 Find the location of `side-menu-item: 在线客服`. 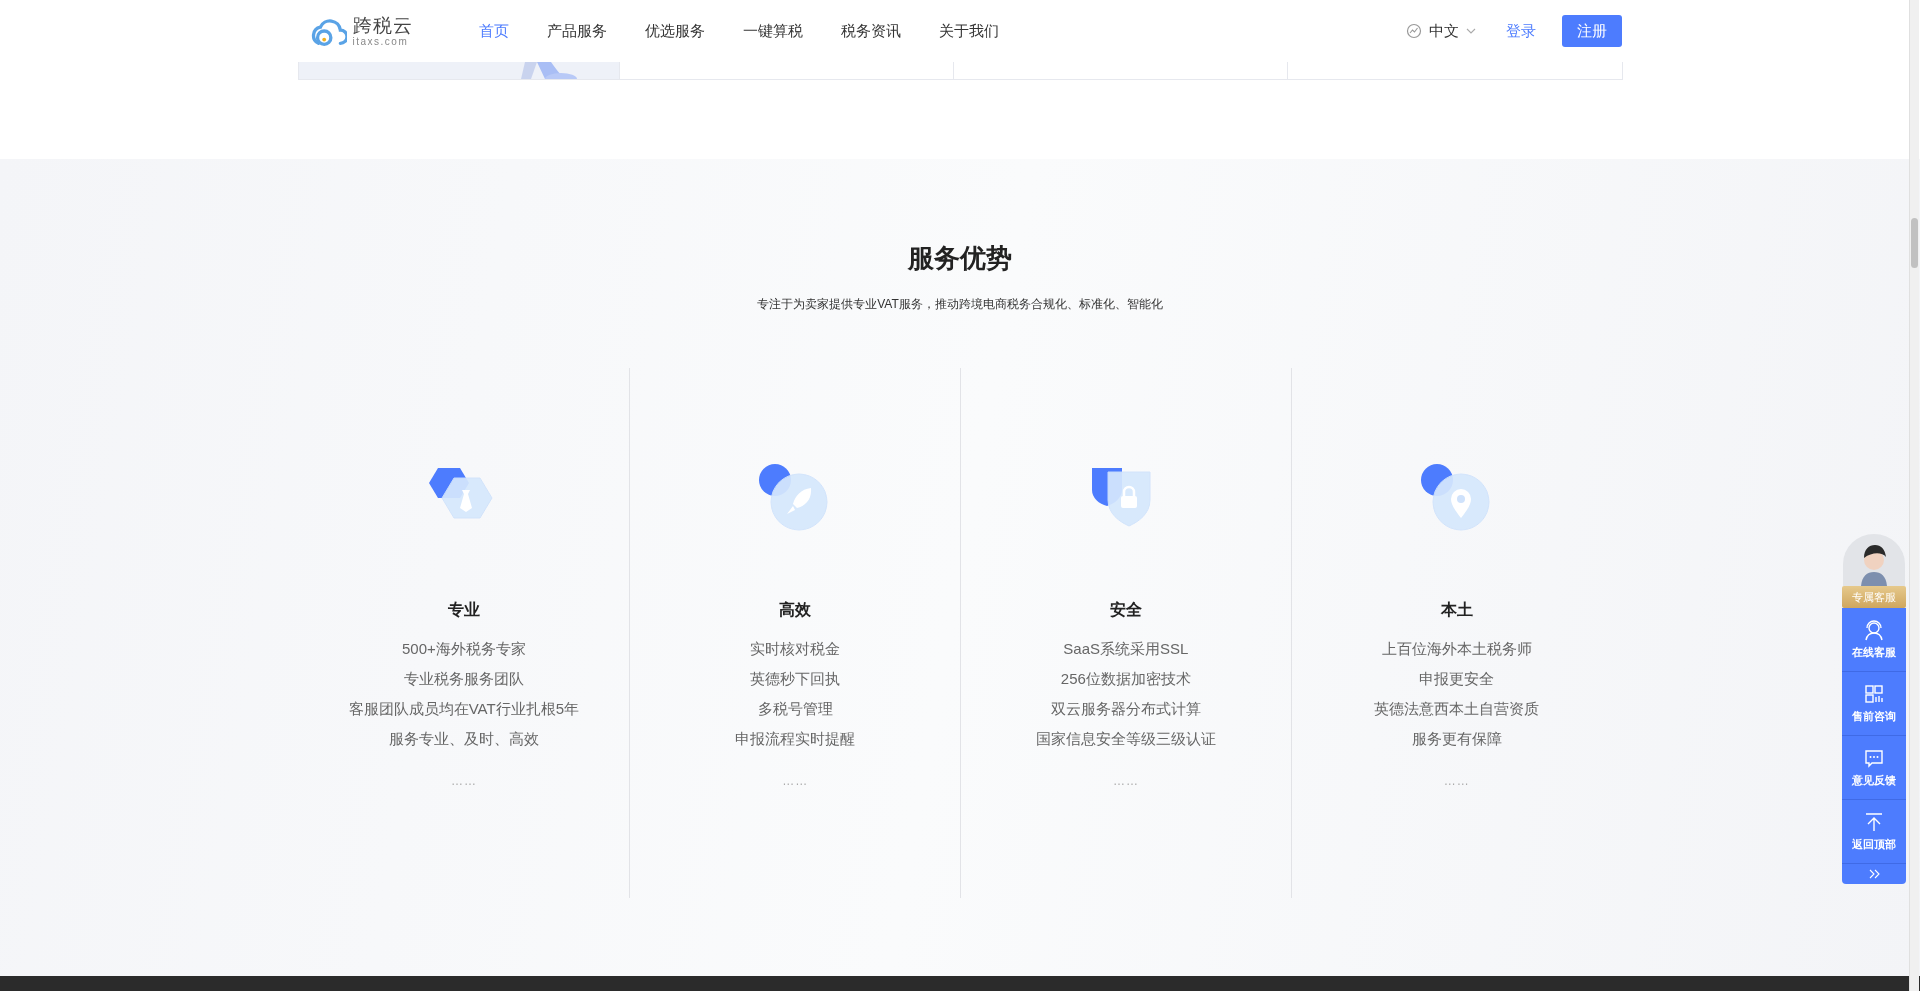

side-menu-item: 在线客服 is located at coordinates (1874, 640).